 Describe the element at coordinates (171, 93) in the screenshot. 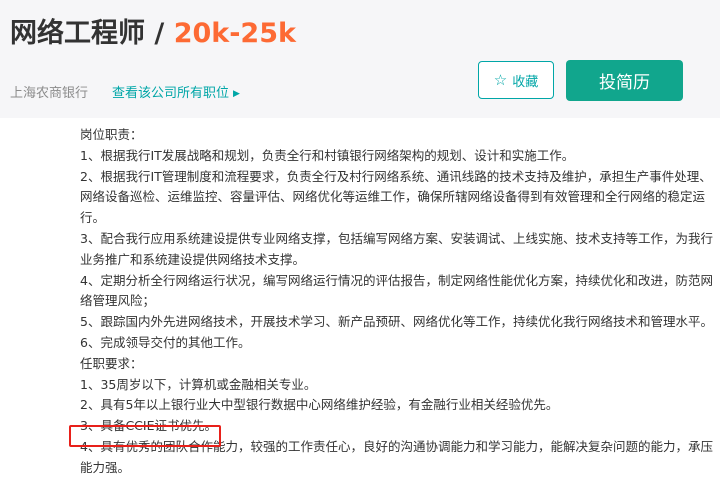

I see `company-jobs-link-label: 查看该公司所有职位` at that location.